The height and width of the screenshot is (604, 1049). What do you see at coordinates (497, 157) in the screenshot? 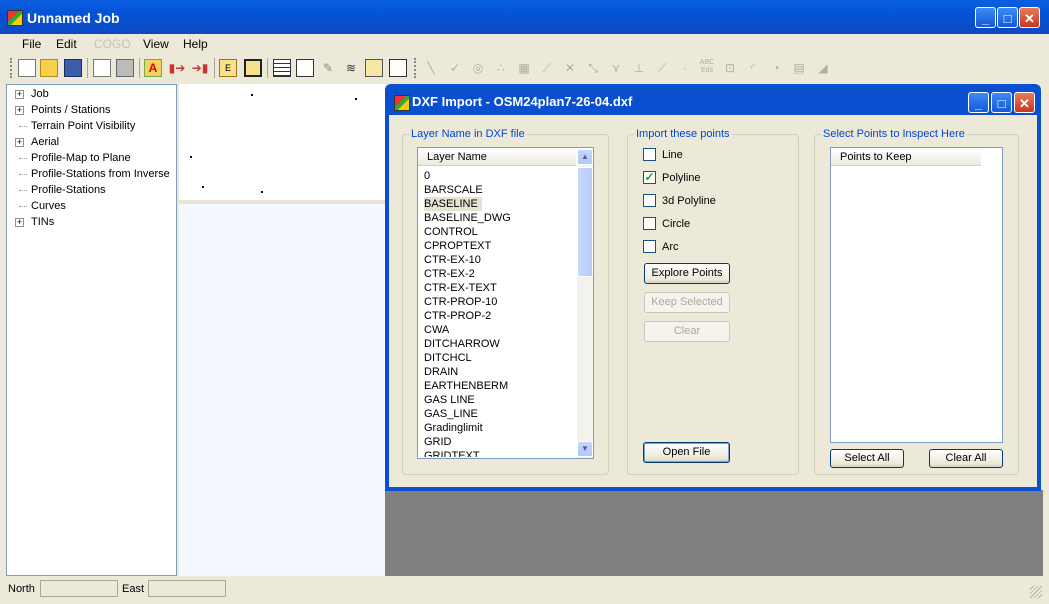
I see `layer-column-header: Layer Name` at bounding box center [497, 157].